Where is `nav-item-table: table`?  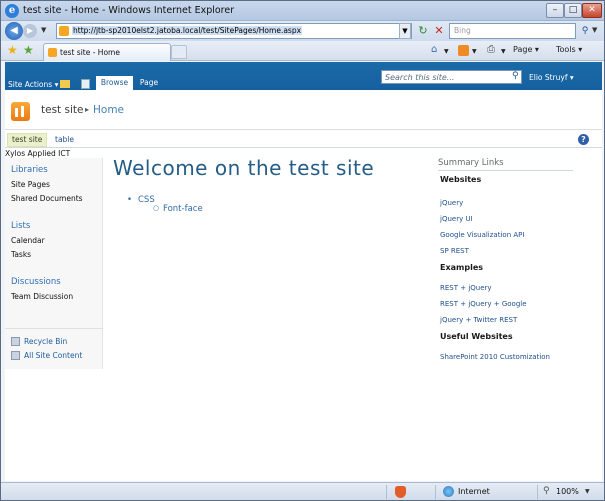
nav-item-table: table is located at coordinates (64, 139).